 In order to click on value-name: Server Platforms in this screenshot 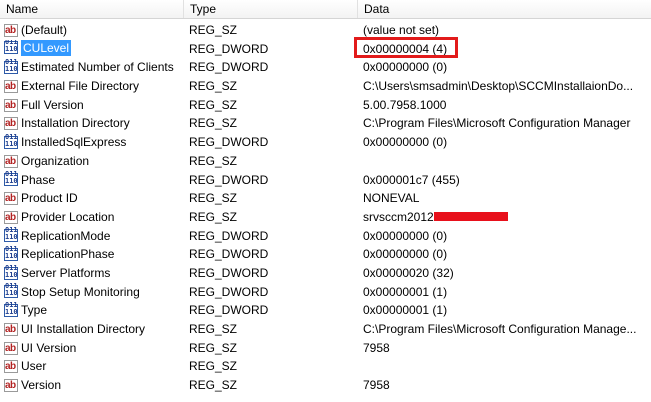, I will do `click(66, 272)`.